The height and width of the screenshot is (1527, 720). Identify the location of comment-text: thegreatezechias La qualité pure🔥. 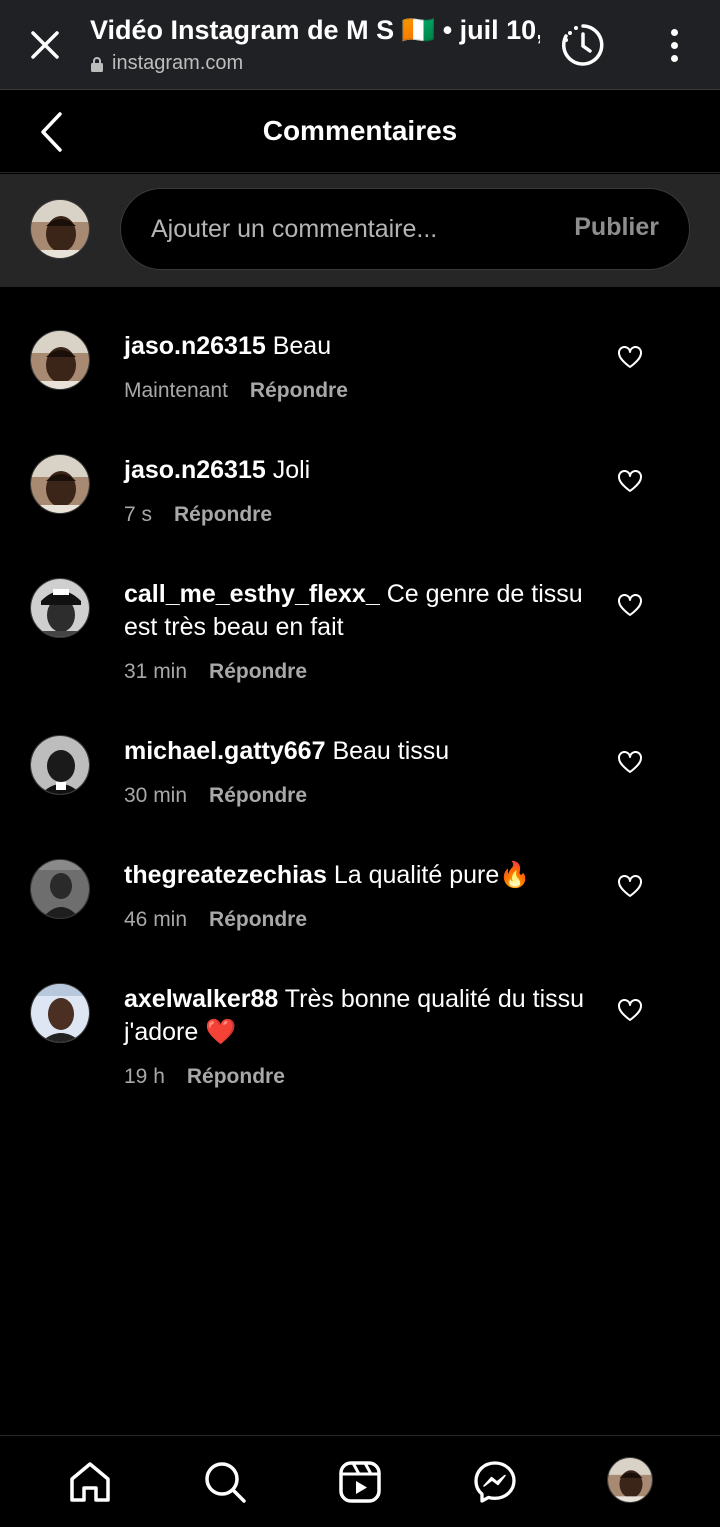
(359, 875).